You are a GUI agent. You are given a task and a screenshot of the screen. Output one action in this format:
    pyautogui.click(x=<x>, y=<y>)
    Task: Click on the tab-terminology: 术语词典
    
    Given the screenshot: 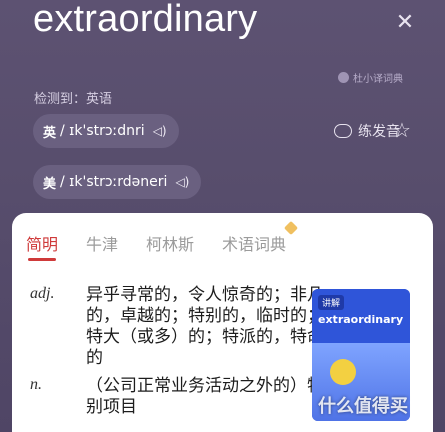 What is the action you would take?
    pyautogui.click(x=260, y=237)
    